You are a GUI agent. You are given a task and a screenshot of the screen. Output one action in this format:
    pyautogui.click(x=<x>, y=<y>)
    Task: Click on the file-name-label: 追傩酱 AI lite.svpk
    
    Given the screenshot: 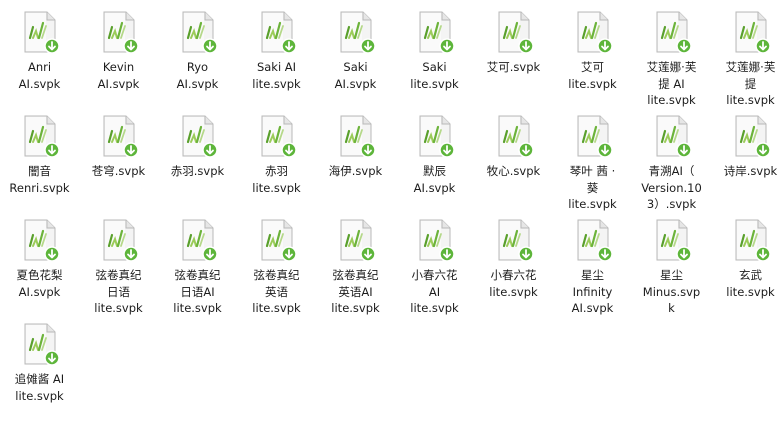 What is the action you would take?
    pyautogui.click(x=39, y=387)
    